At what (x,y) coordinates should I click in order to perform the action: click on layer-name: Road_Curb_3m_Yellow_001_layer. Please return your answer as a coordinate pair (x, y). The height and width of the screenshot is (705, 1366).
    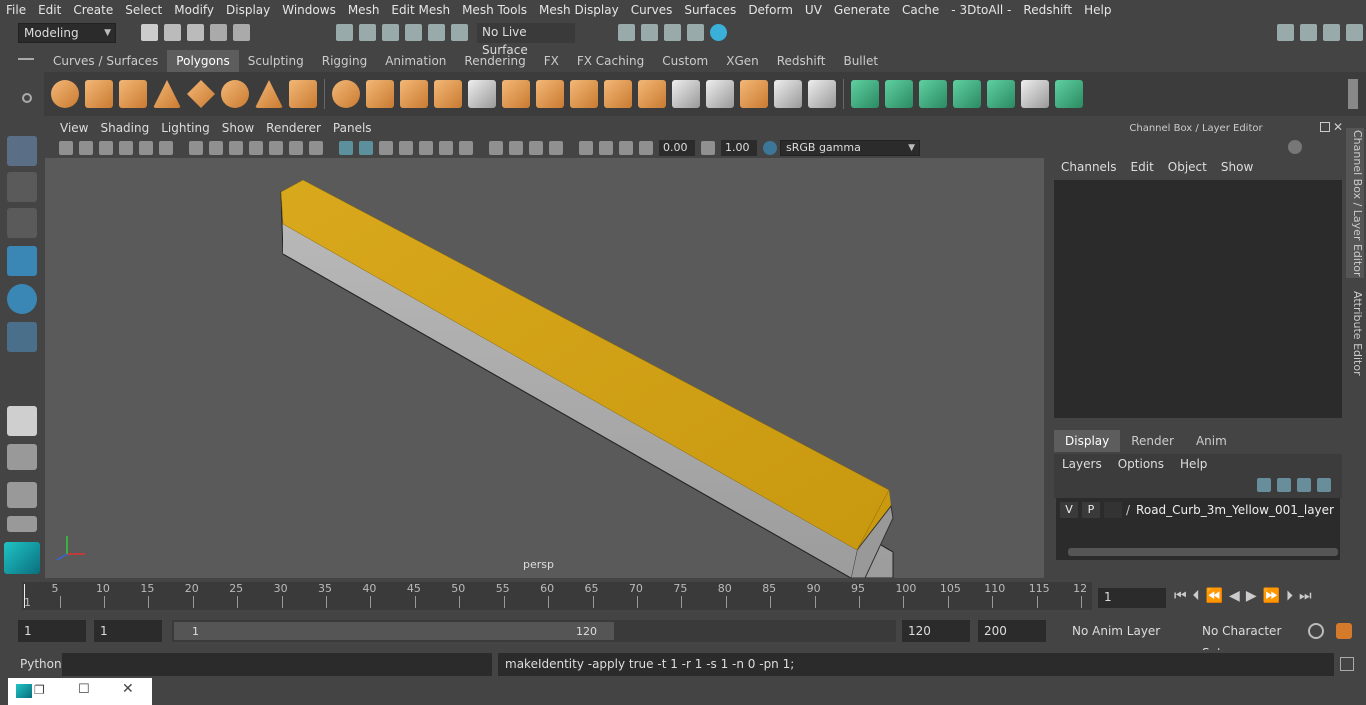
    Looking at the image, I should click on (1235, 510).